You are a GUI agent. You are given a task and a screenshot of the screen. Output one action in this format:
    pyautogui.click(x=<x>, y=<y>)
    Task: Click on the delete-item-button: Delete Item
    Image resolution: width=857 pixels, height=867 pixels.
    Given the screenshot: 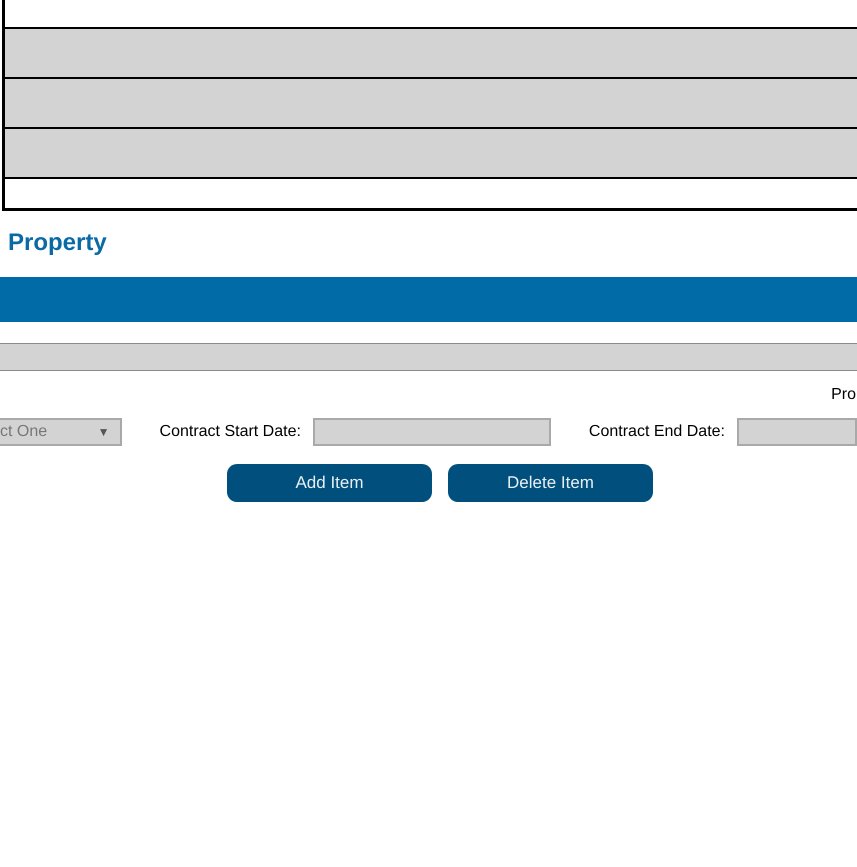 What is the action you would take?
    pyautogui.click(x=550, y=483)
    